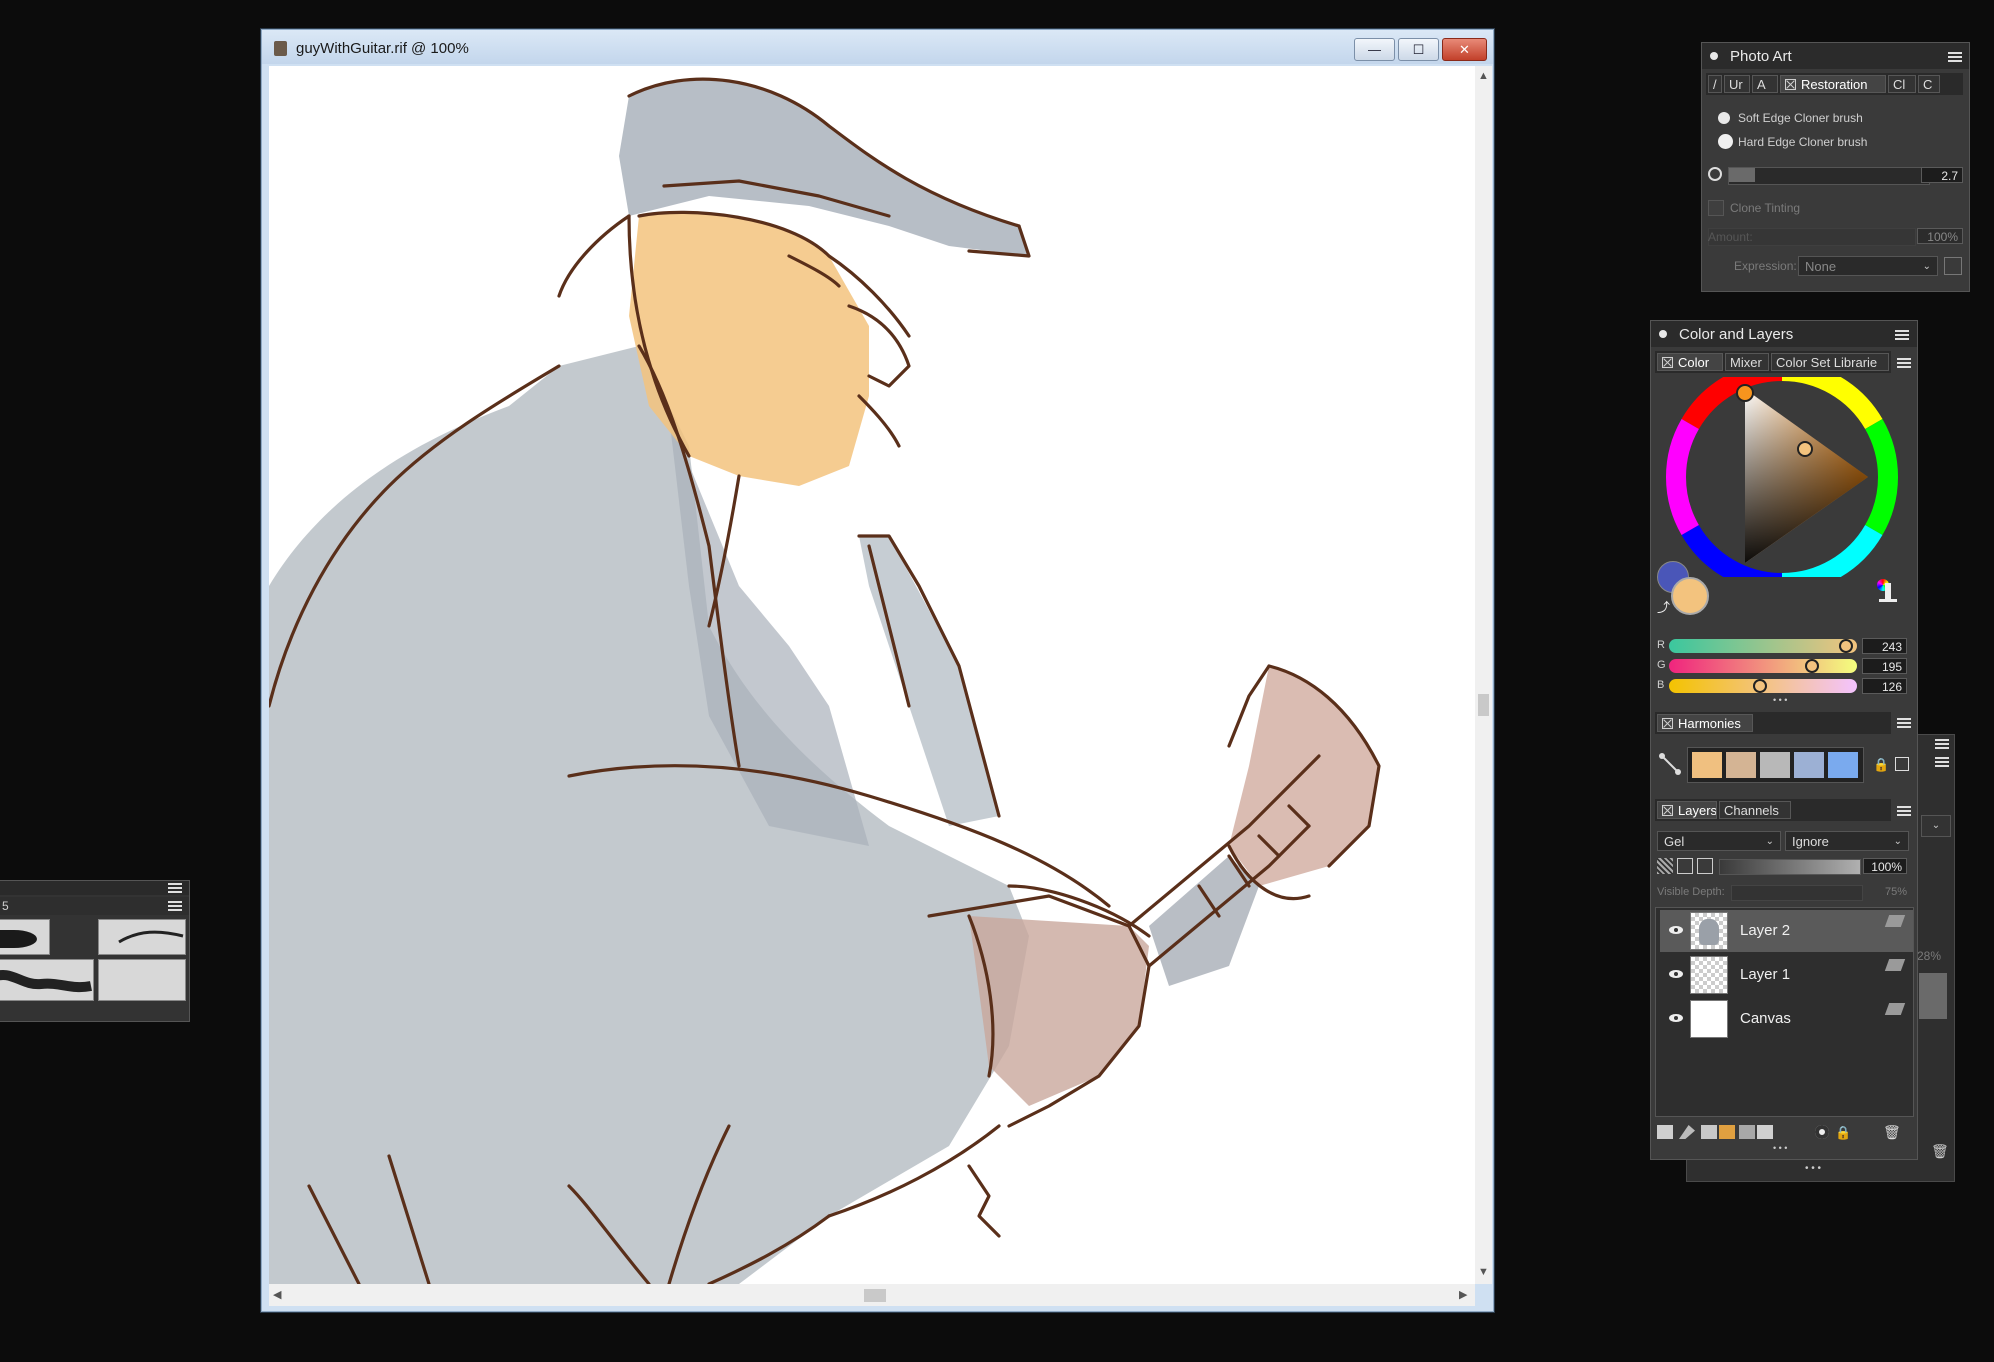 This screenshot has height=1362, width=1994. Describe the element at coordinates (1705, 866) in the screenshot. I see `mask-icon` at that location.